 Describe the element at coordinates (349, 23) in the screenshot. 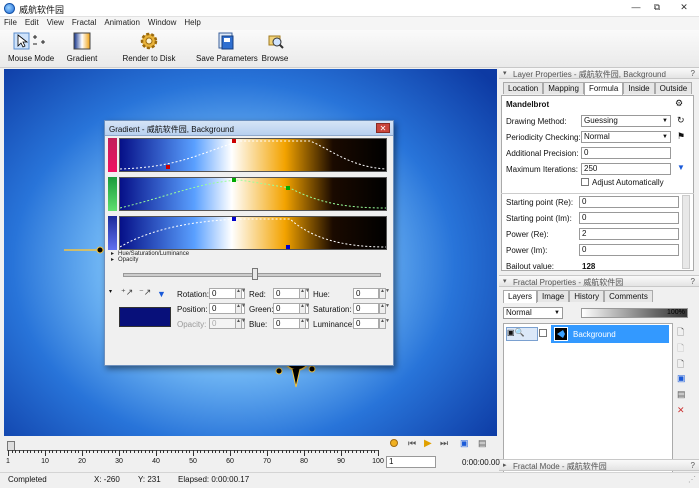

I see `menu-bar: File Edit View Fractal Animation Window Help` at that location.